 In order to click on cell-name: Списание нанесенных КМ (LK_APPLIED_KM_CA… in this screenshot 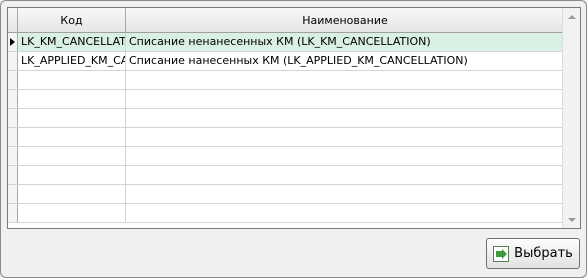, I will do `click(345, 61)`.